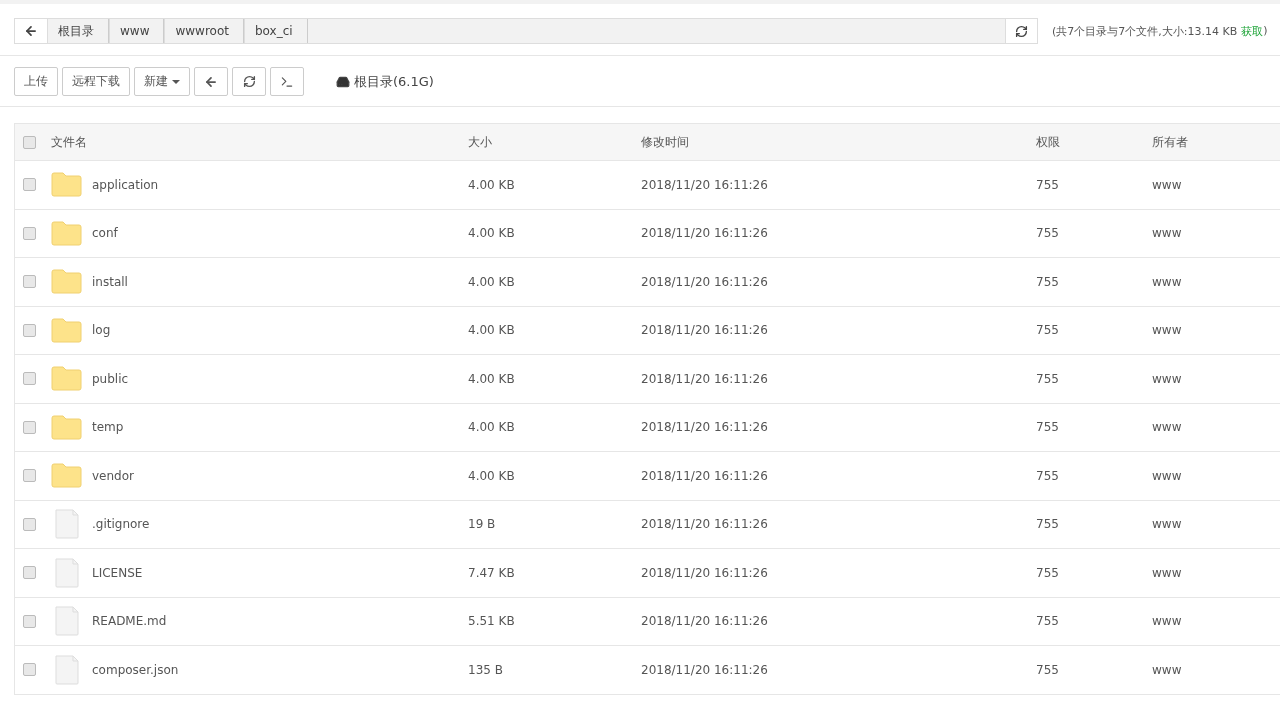 This screenshot has height=705, width=1280. Describe the element at coordinates (665, 142) in the screenshot. I see `column-header: 修改时间` at that location.